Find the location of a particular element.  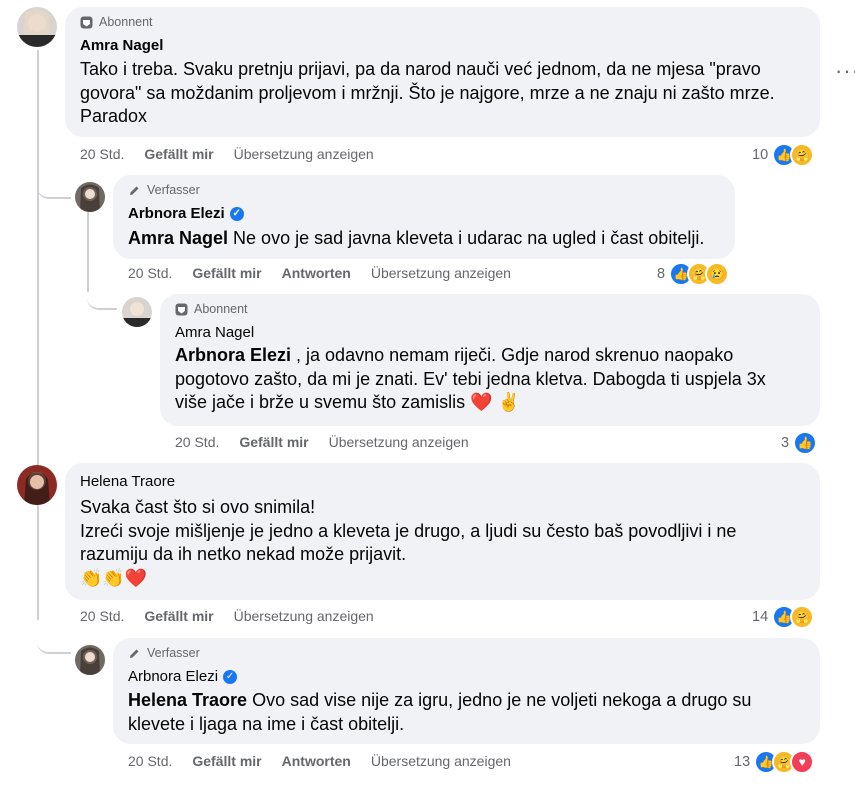

author-name: Helena Traore is located at coordinates (127, 481).